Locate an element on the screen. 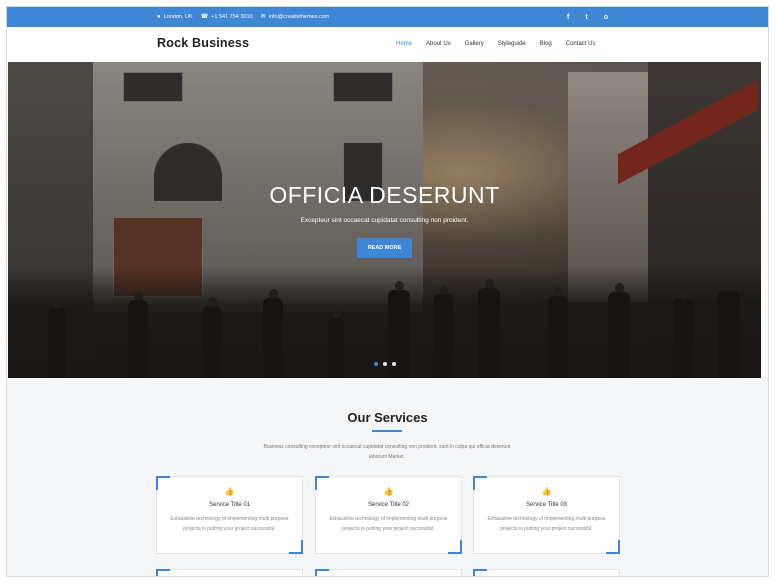 This screenshot has width=775, height=583. twitter-icon: t is located at coordinates (586, 17).